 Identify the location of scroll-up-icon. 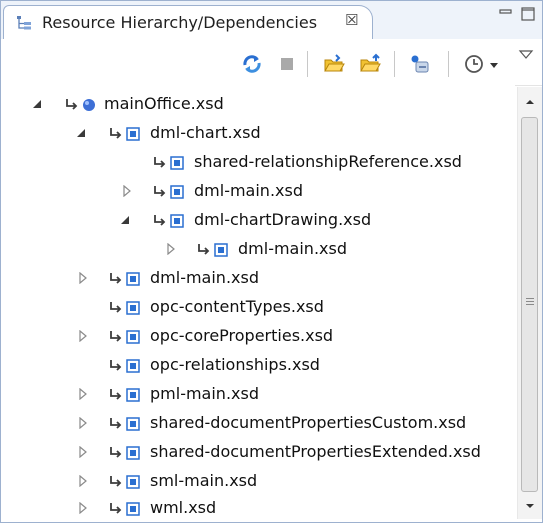
(530, 102).